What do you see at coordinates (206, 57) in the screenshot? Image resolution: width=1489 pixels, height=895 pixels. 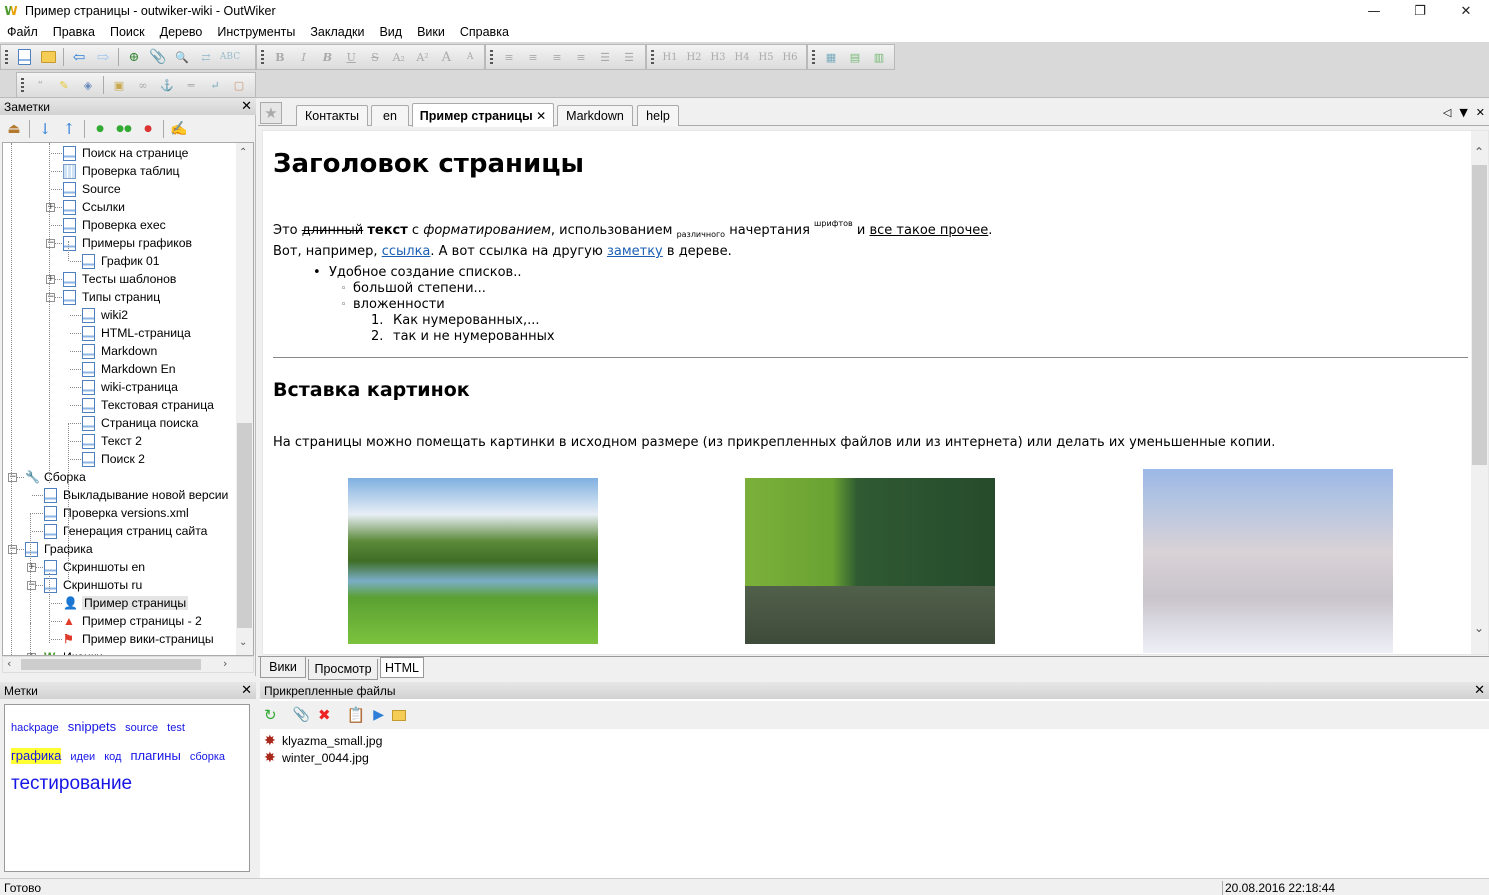 I see `replace-button: ⇄` at bounding box center [206, 57].